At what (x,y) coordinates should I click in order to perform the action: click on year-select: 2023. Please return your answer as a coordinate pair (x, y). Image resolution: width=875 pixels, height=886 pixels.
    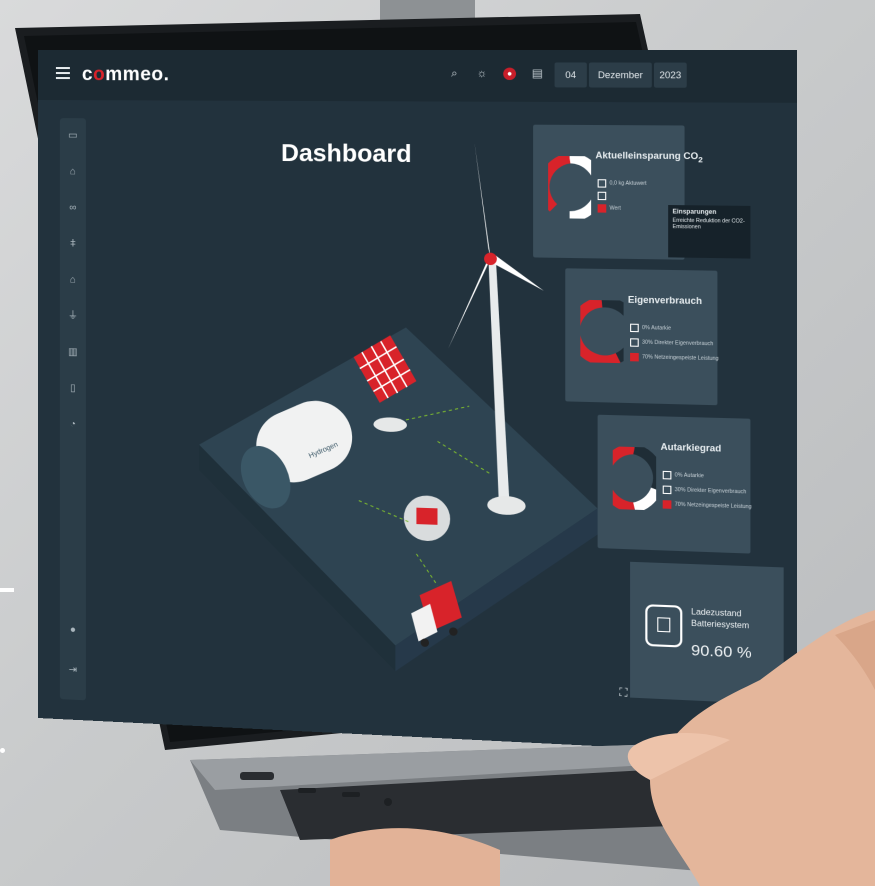
    Looking at the image, I should click on (670, 75).